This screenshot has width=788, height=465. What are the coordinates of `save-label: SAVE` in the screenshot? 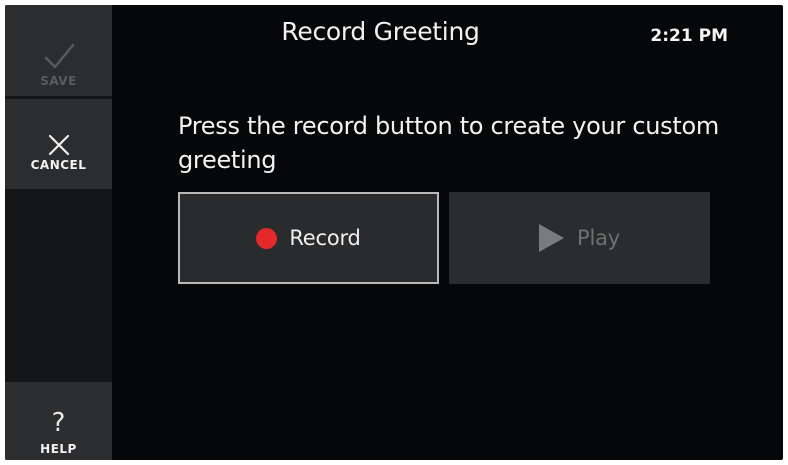 It's located at (58, 81).